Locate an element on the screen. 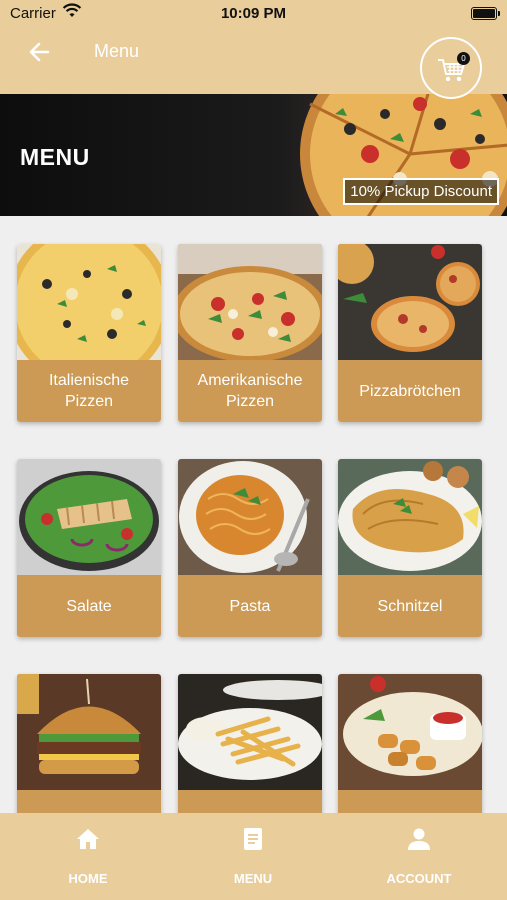 The width and height of the screenshot is (507, 900). category-card-pommes is located at coordinates (250, 743).